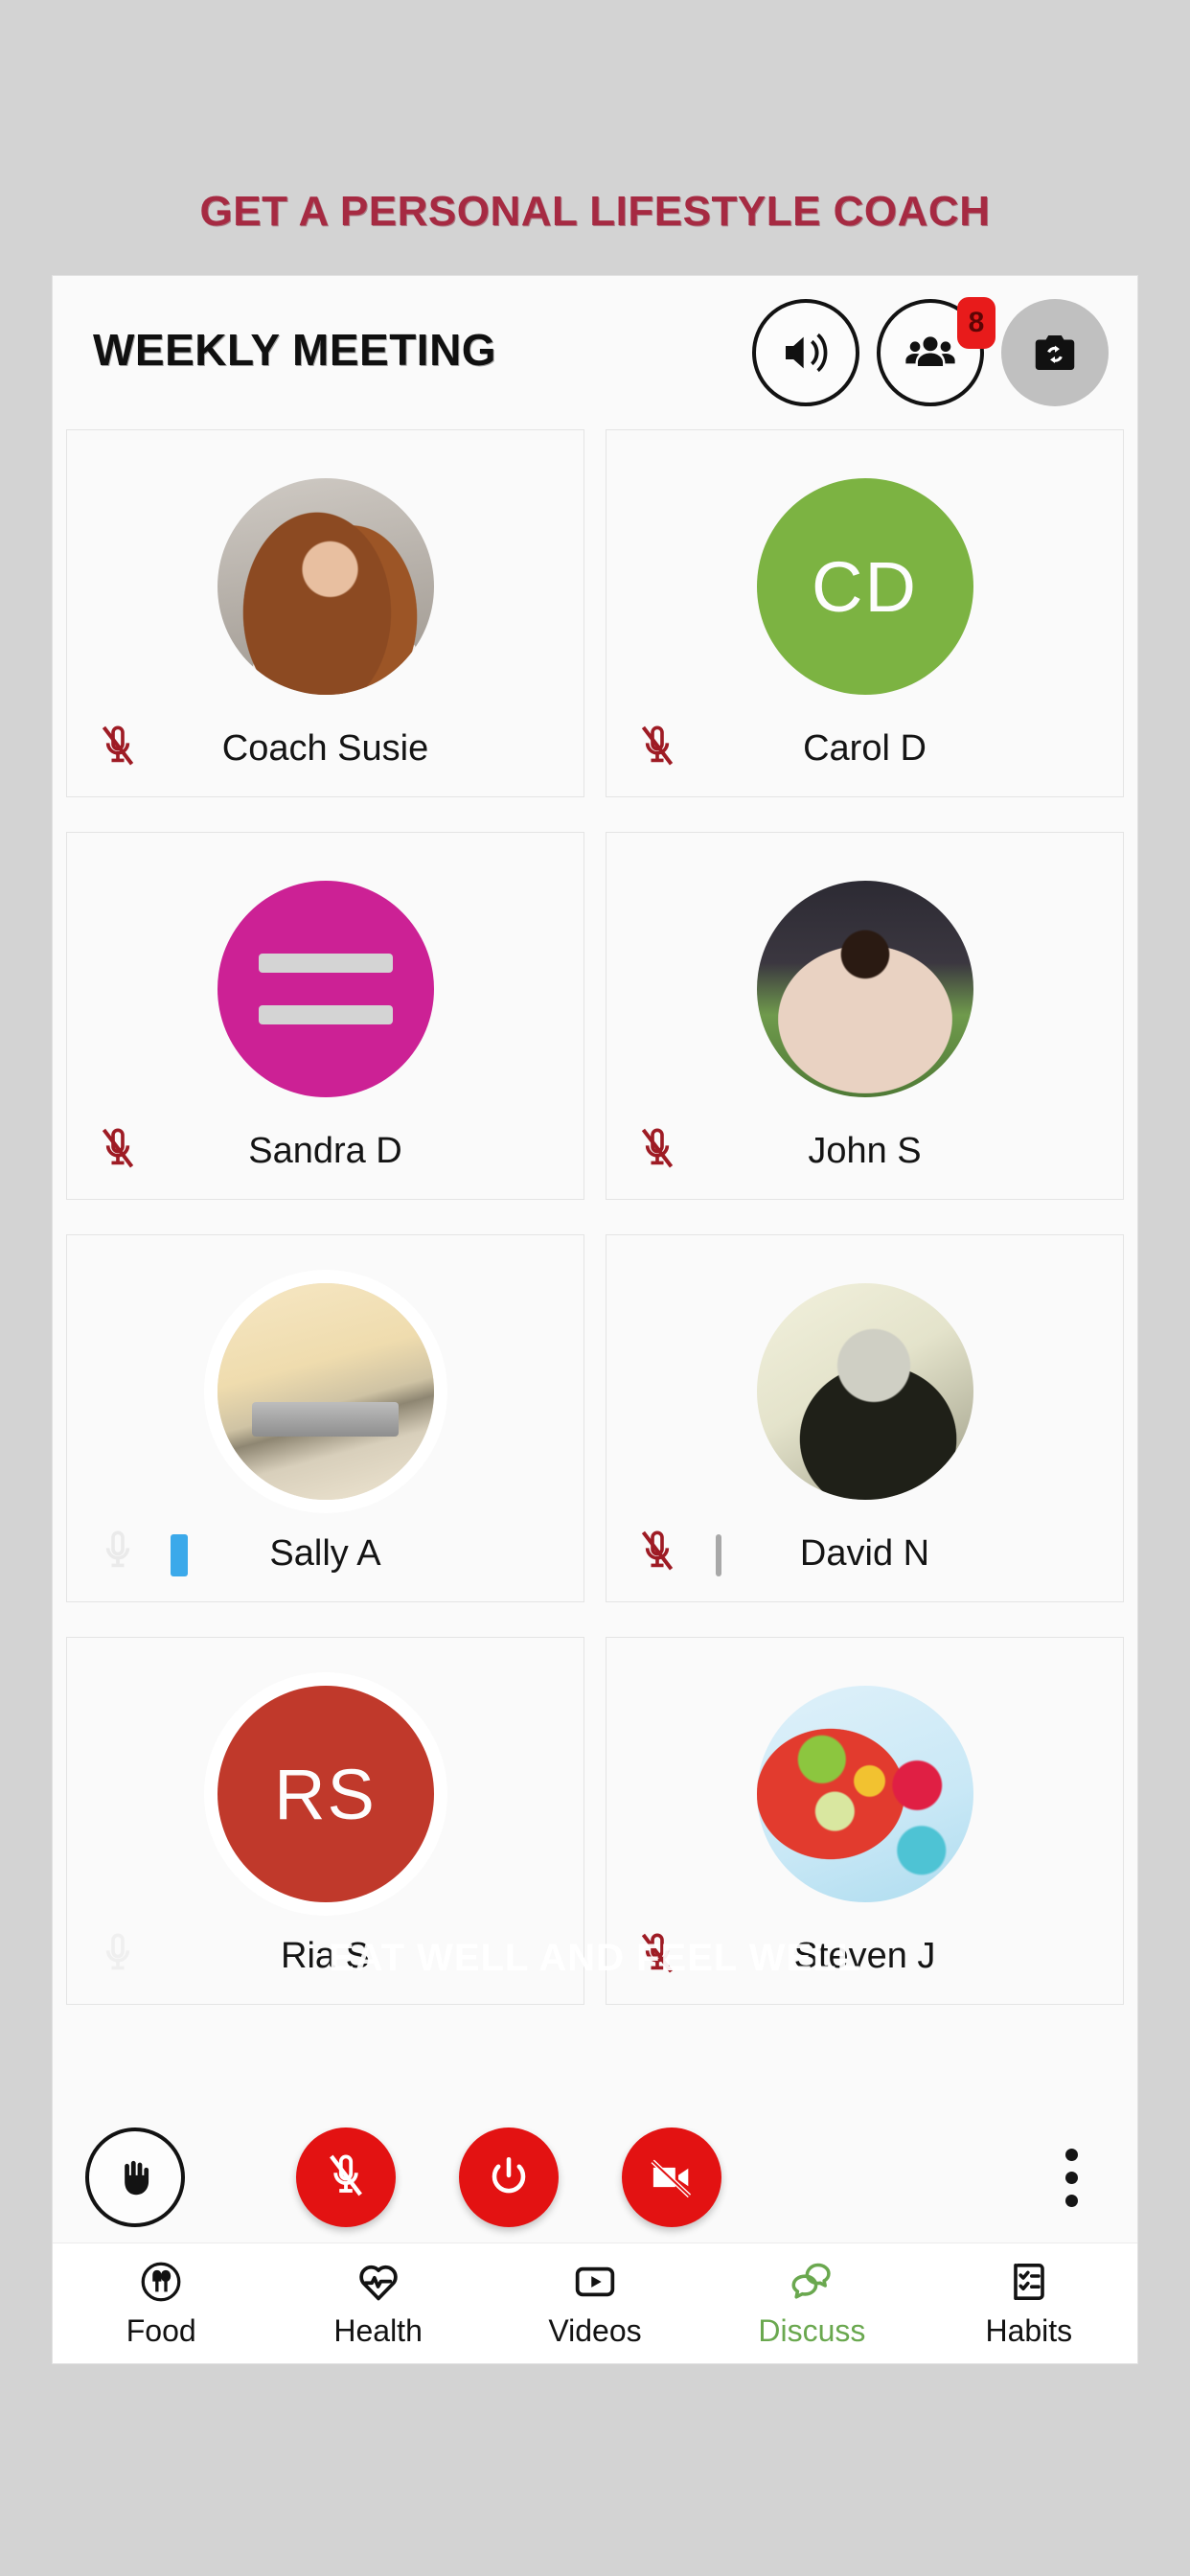 The image size is (1190, 2576). I want to click on participant-tile: John S, so click(865, 1016).